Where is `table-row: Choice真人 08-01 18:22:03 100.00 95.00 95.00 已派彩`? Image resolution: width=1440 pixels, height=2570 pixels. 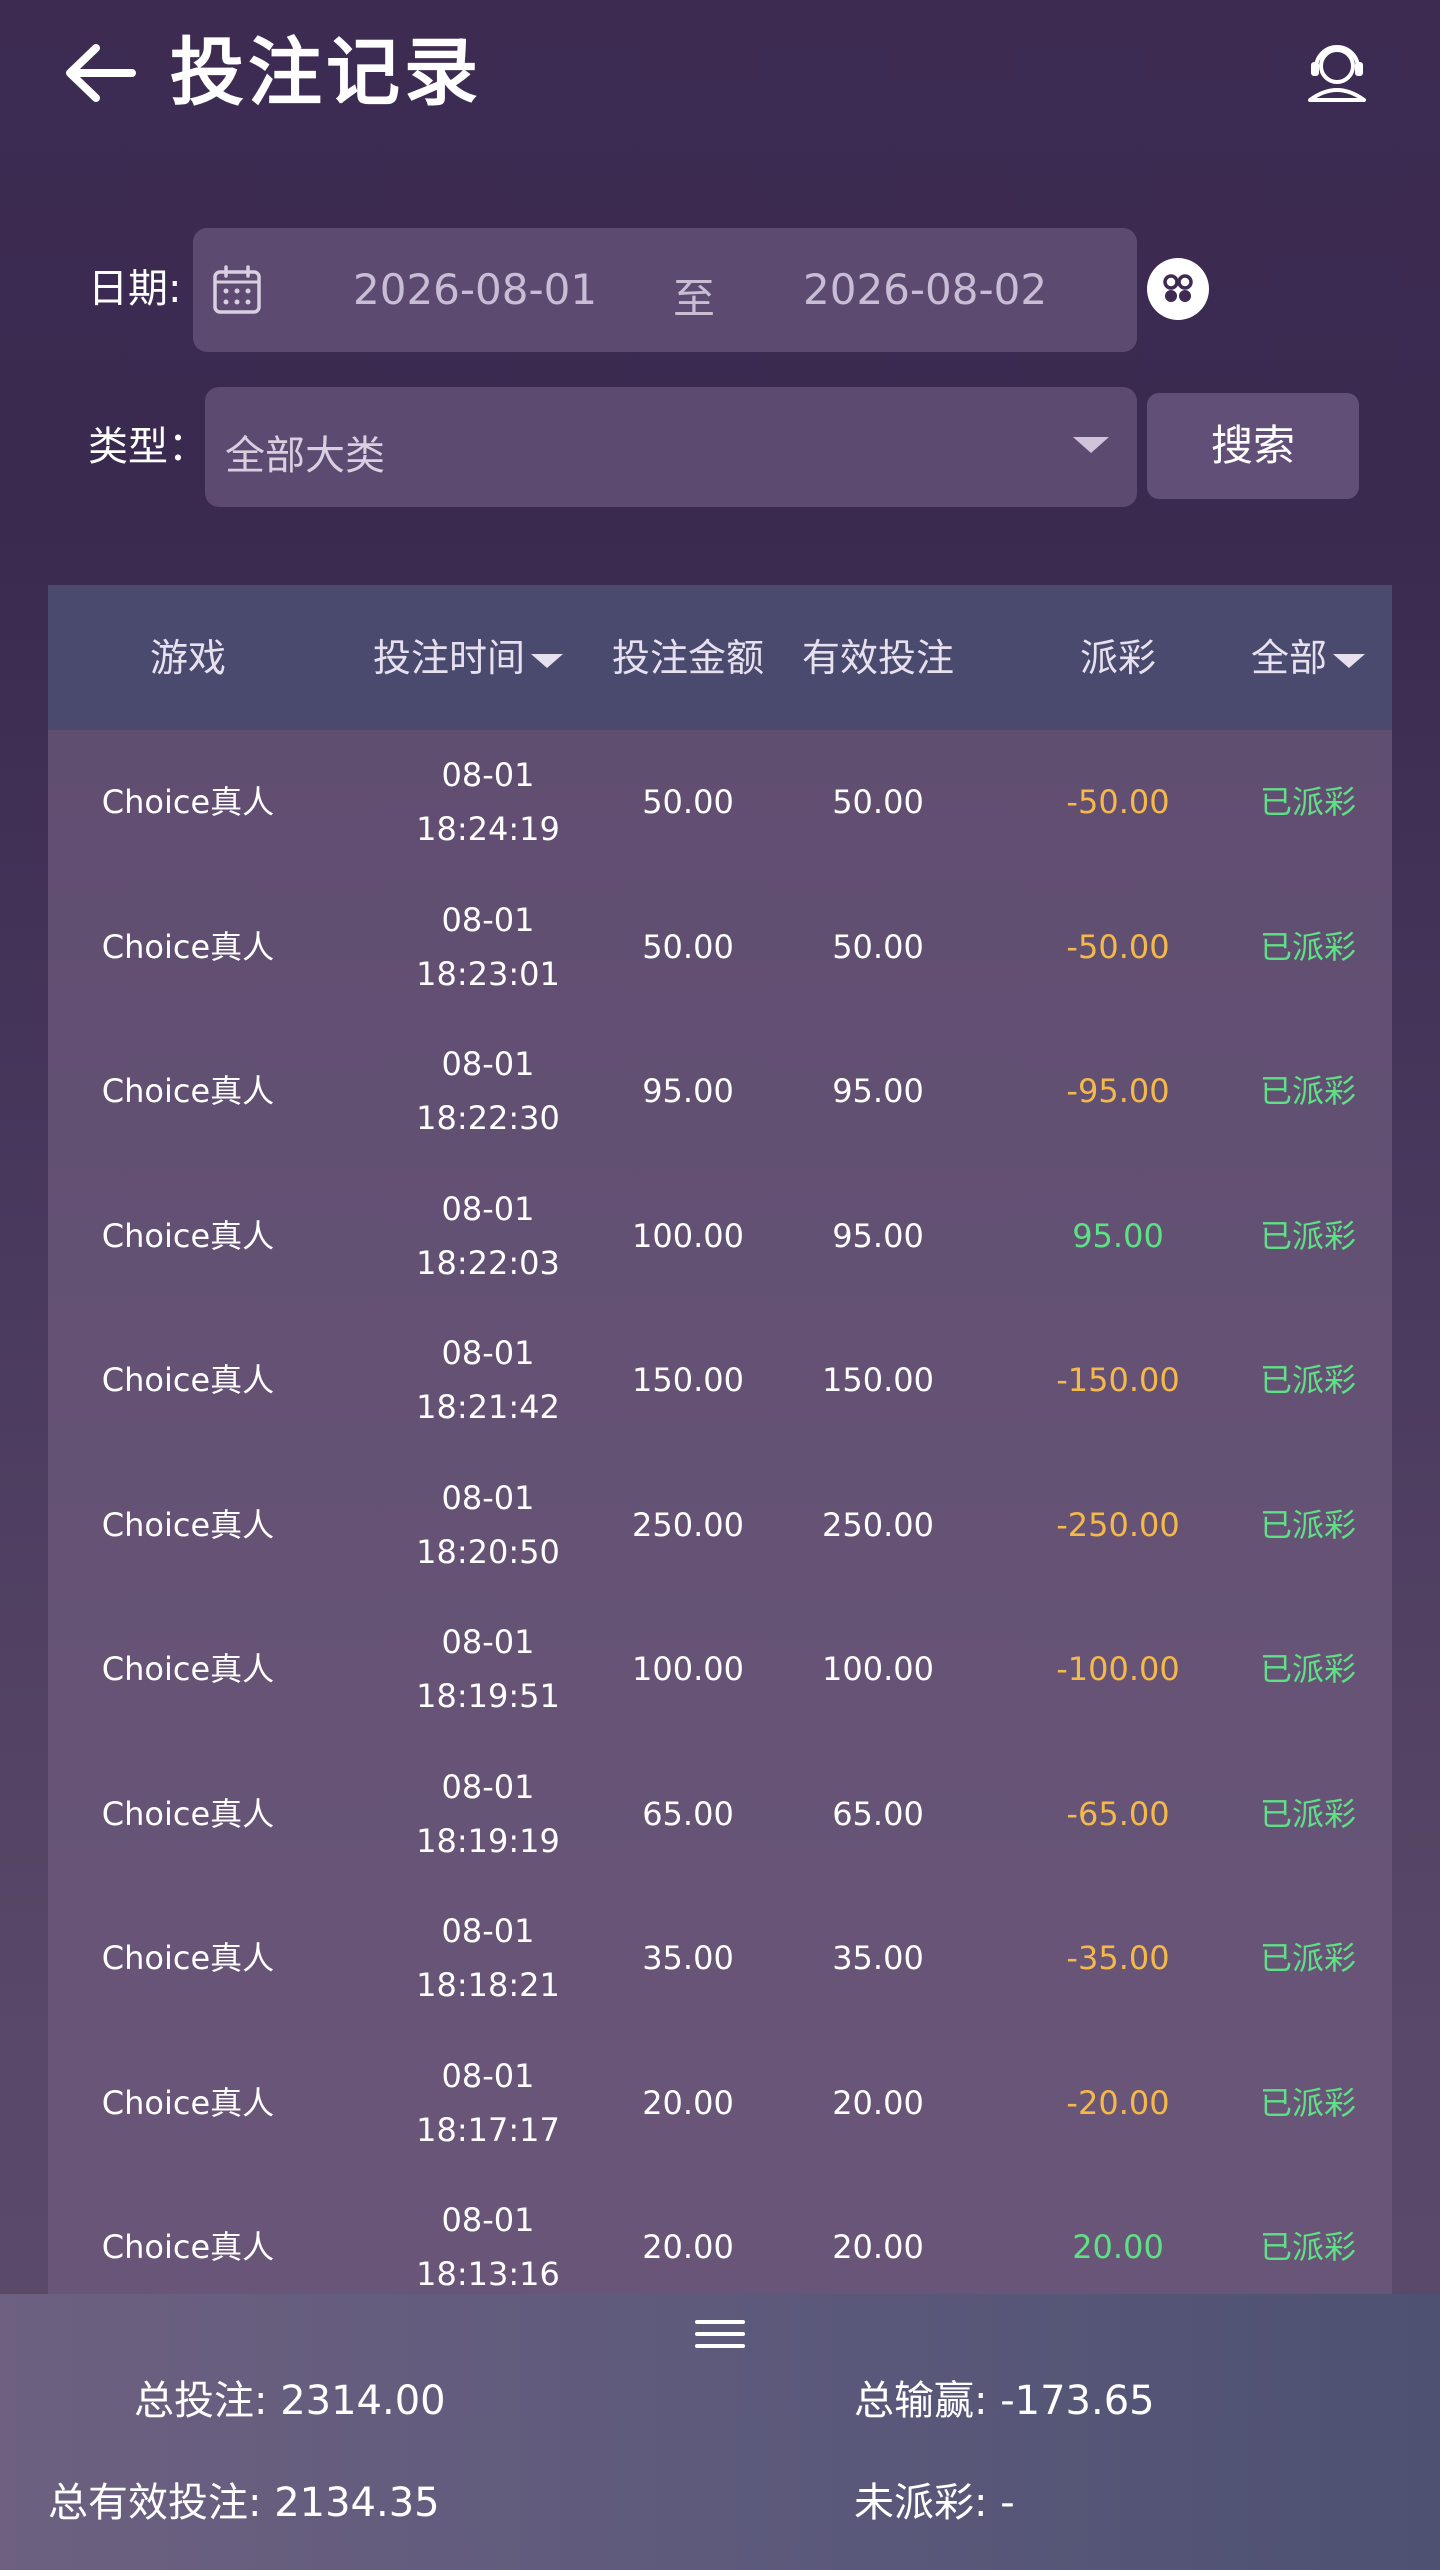 table-row: Choice真人 08-01 18:22:03 100.00 95.00 95.00 已派彩 is located at coordinates (720, 1236).